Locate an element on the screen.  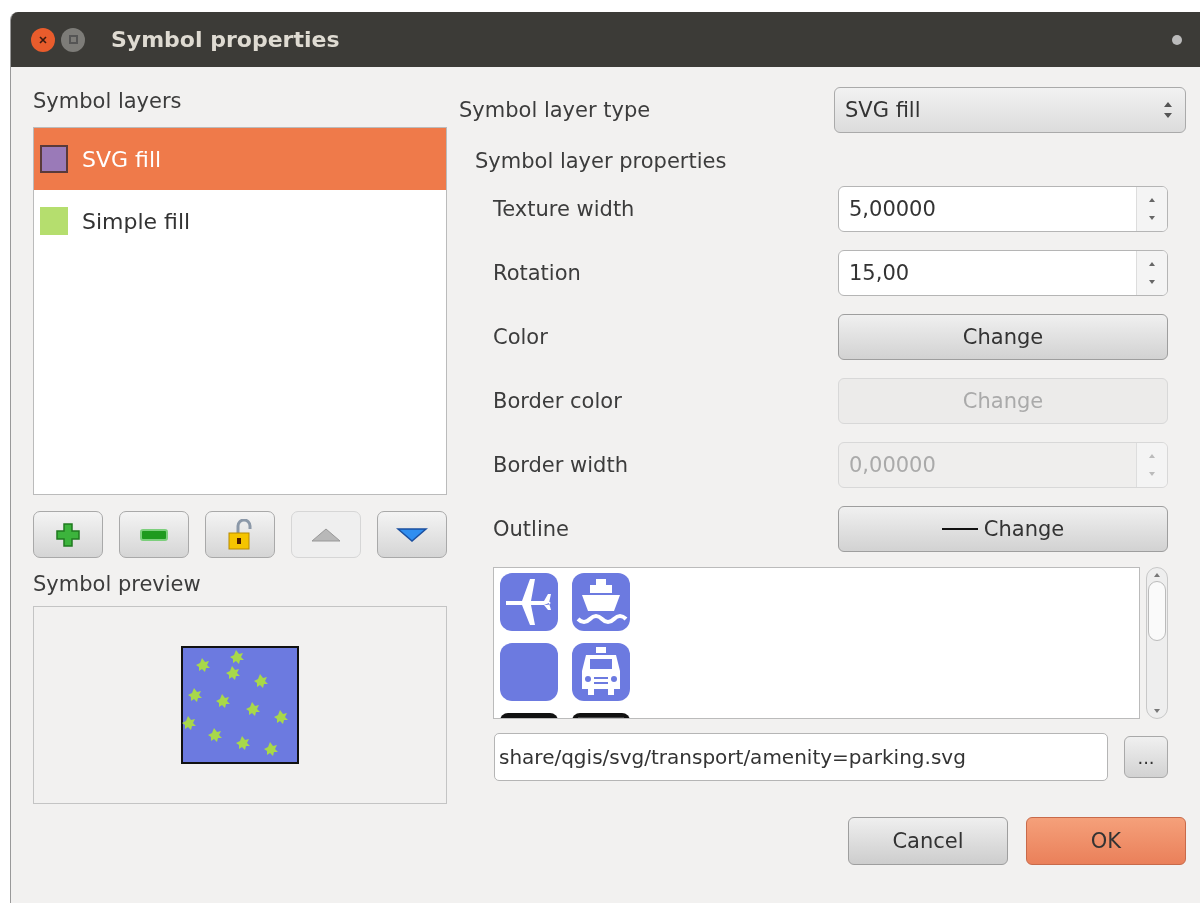
plus-icon is located at coordinates (68, 534).